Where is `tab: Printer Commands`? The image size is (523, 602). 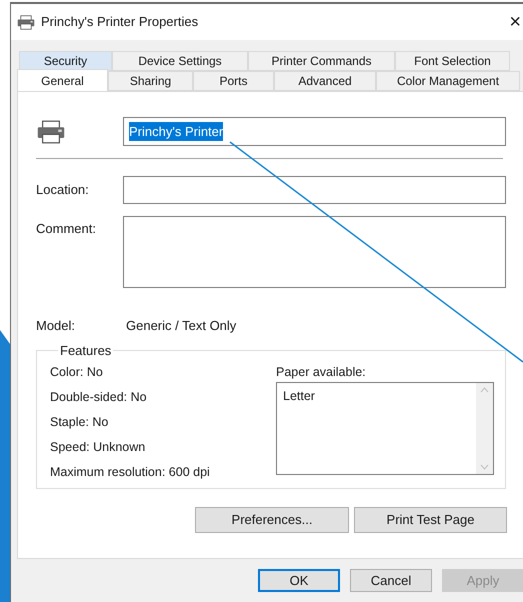 tab: Printer Commands is located at coordinates (321, 61).